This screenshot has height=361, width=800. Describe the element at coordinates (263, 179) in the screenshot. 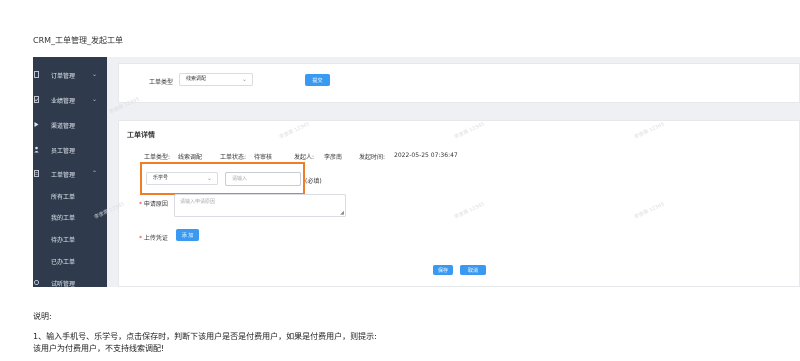

I see `id-input: 请输入` at that location.